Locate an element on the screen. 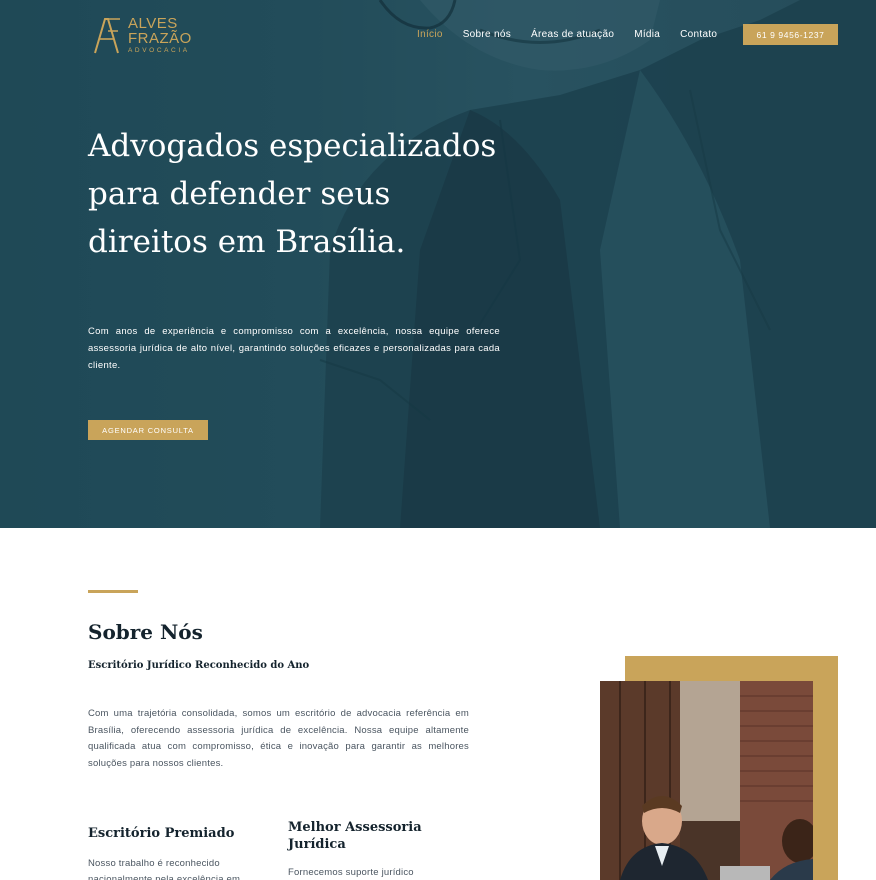  office-photo-illustration is located at coordinates (706, 780).